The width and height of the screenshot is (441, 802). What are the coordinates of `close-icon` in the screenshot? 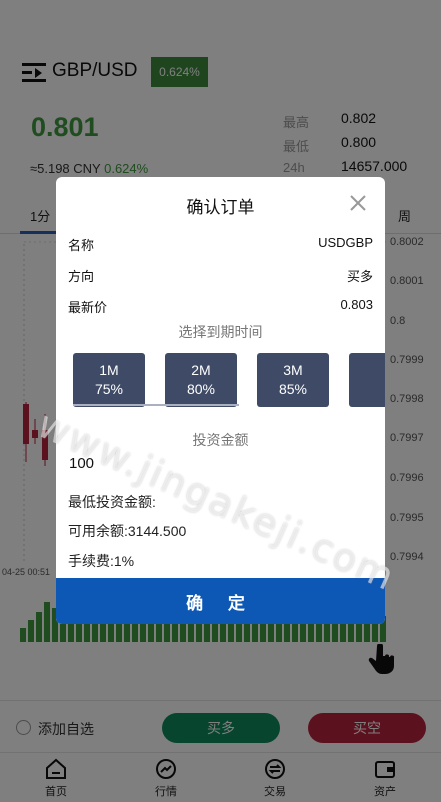 It's located at (358, 203).